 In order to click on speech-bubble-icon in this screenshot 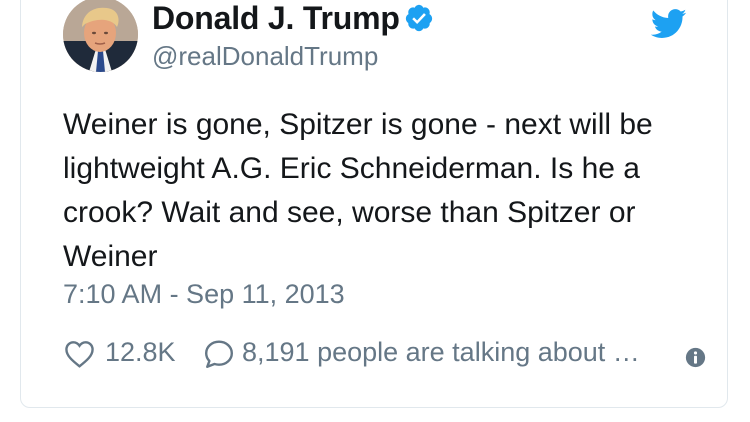, I will do `click(219, 354)`.